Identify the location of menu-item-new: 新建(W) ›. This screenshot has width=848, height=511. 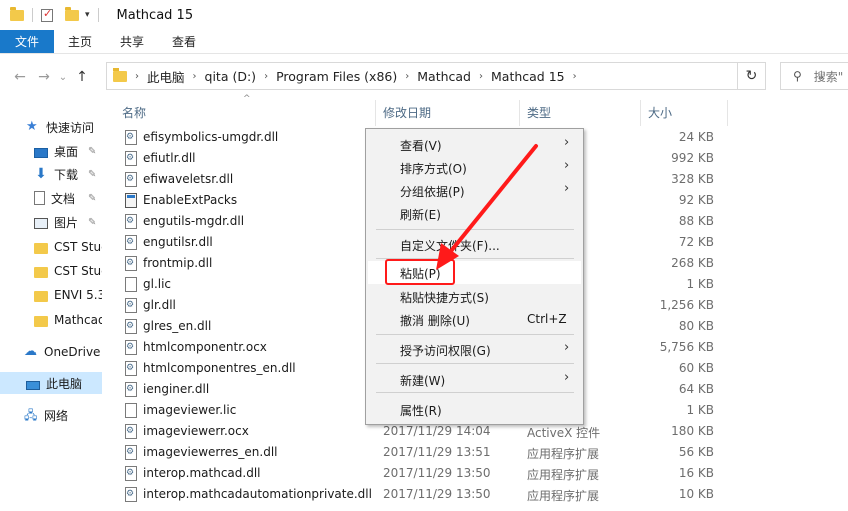
(474, 379).